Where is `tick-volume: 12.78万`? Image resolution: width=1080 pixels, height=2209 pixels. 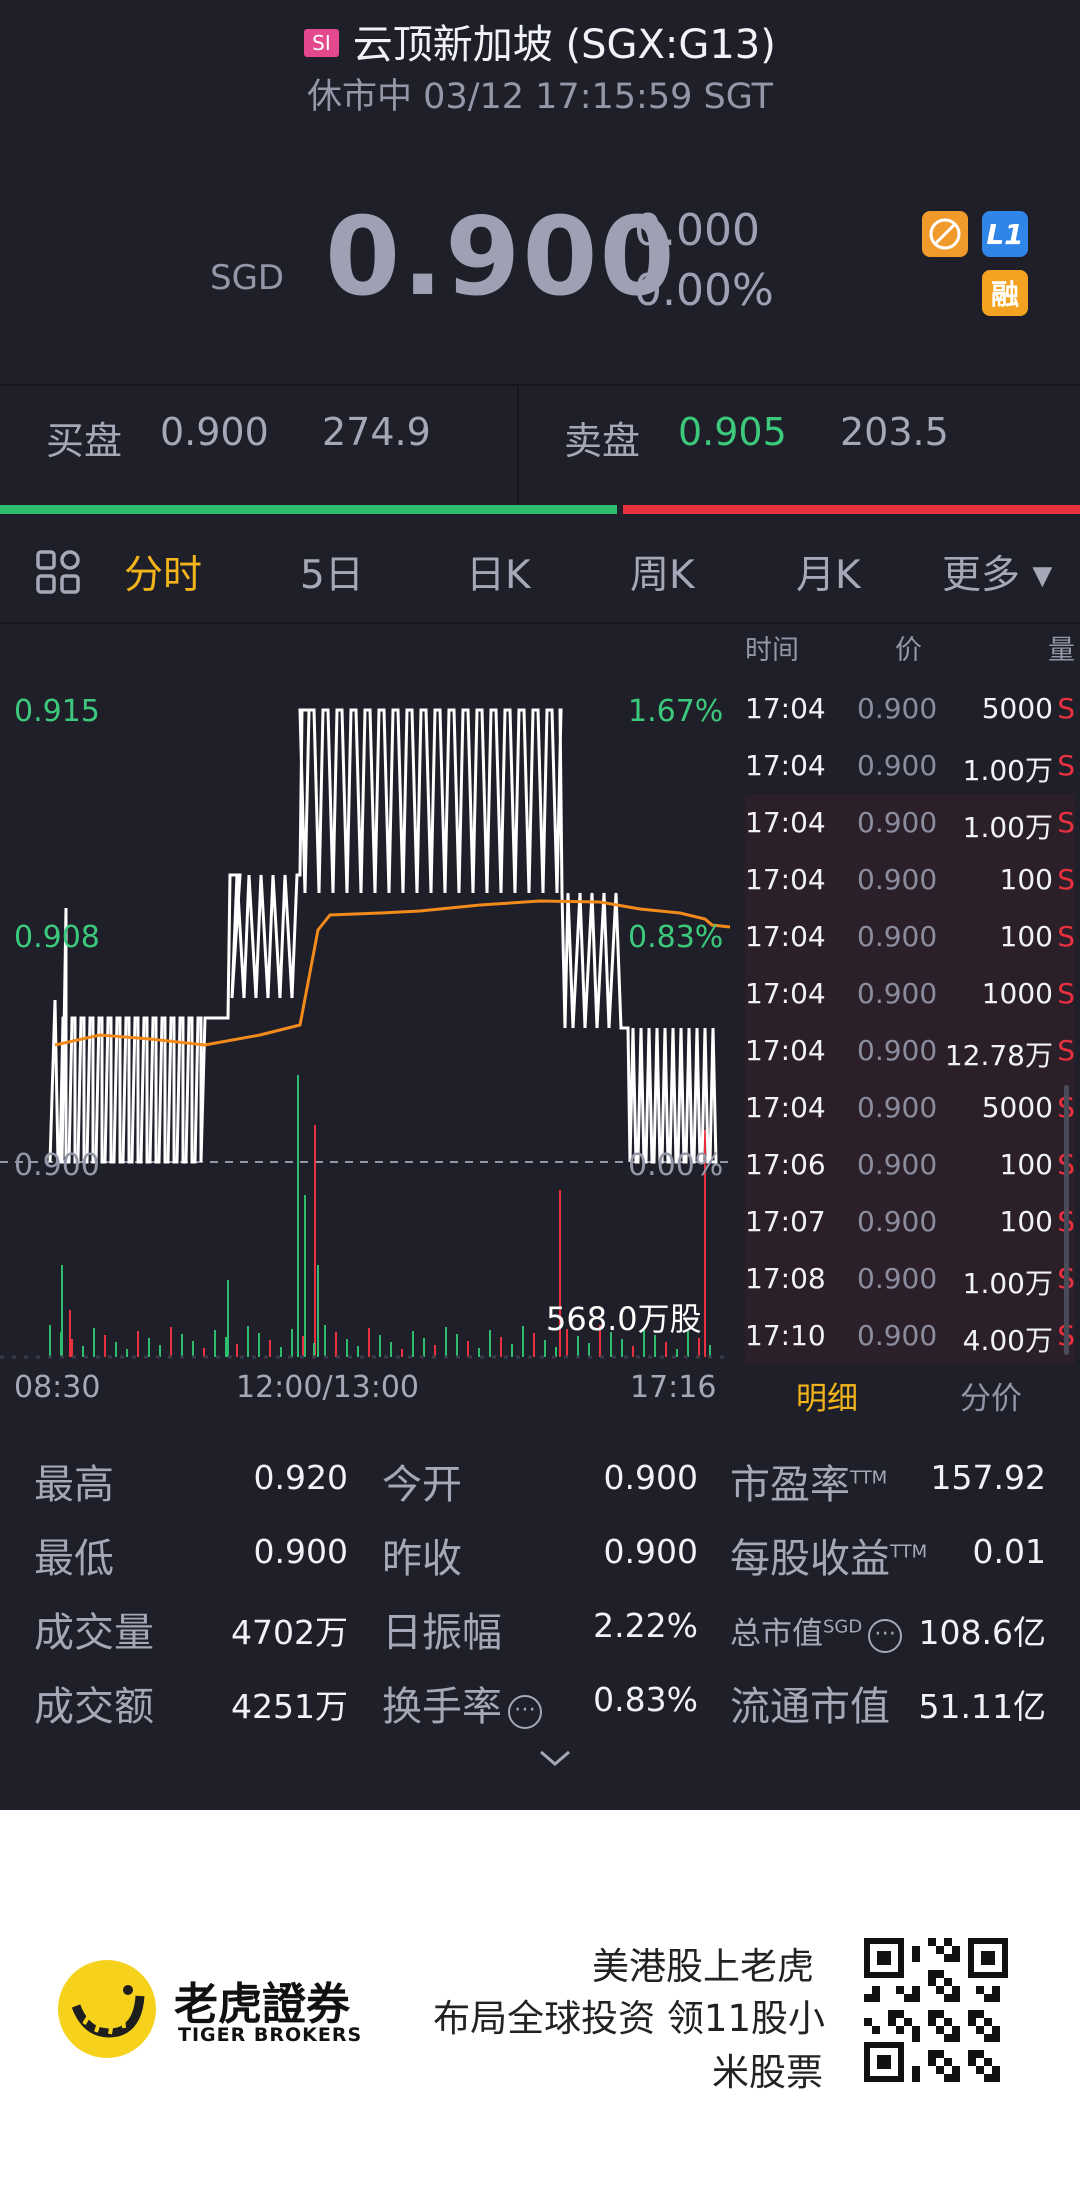
tick-volume: 12.78万 is located at coordinates (998, 1055).